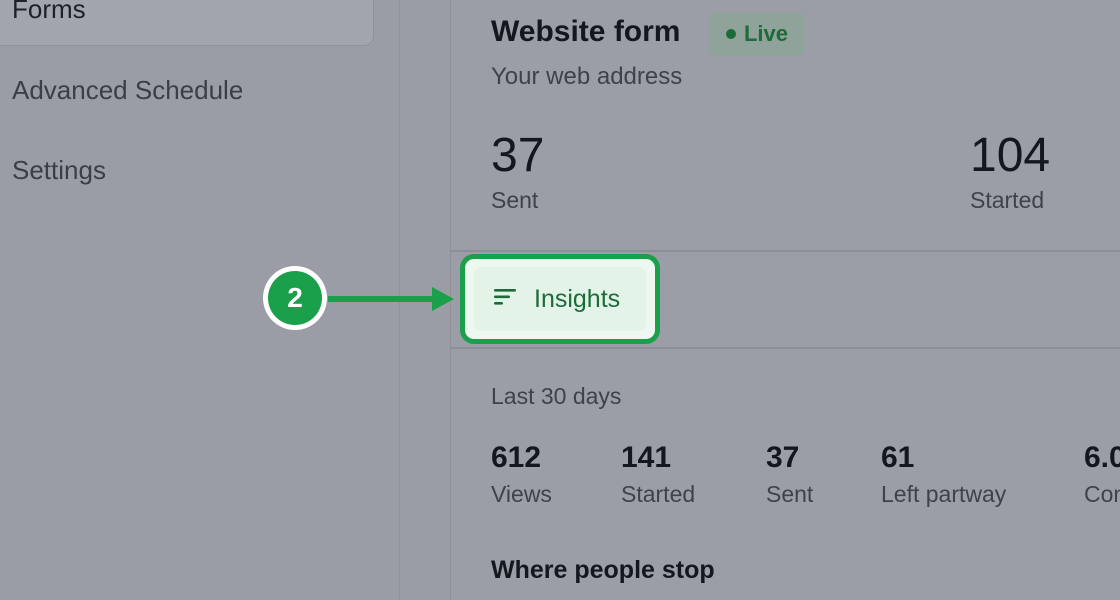  What do you see at coordinates (730, 34) in the screenshot?
I see `status-dot-icon` at bounding box center [730, 34].